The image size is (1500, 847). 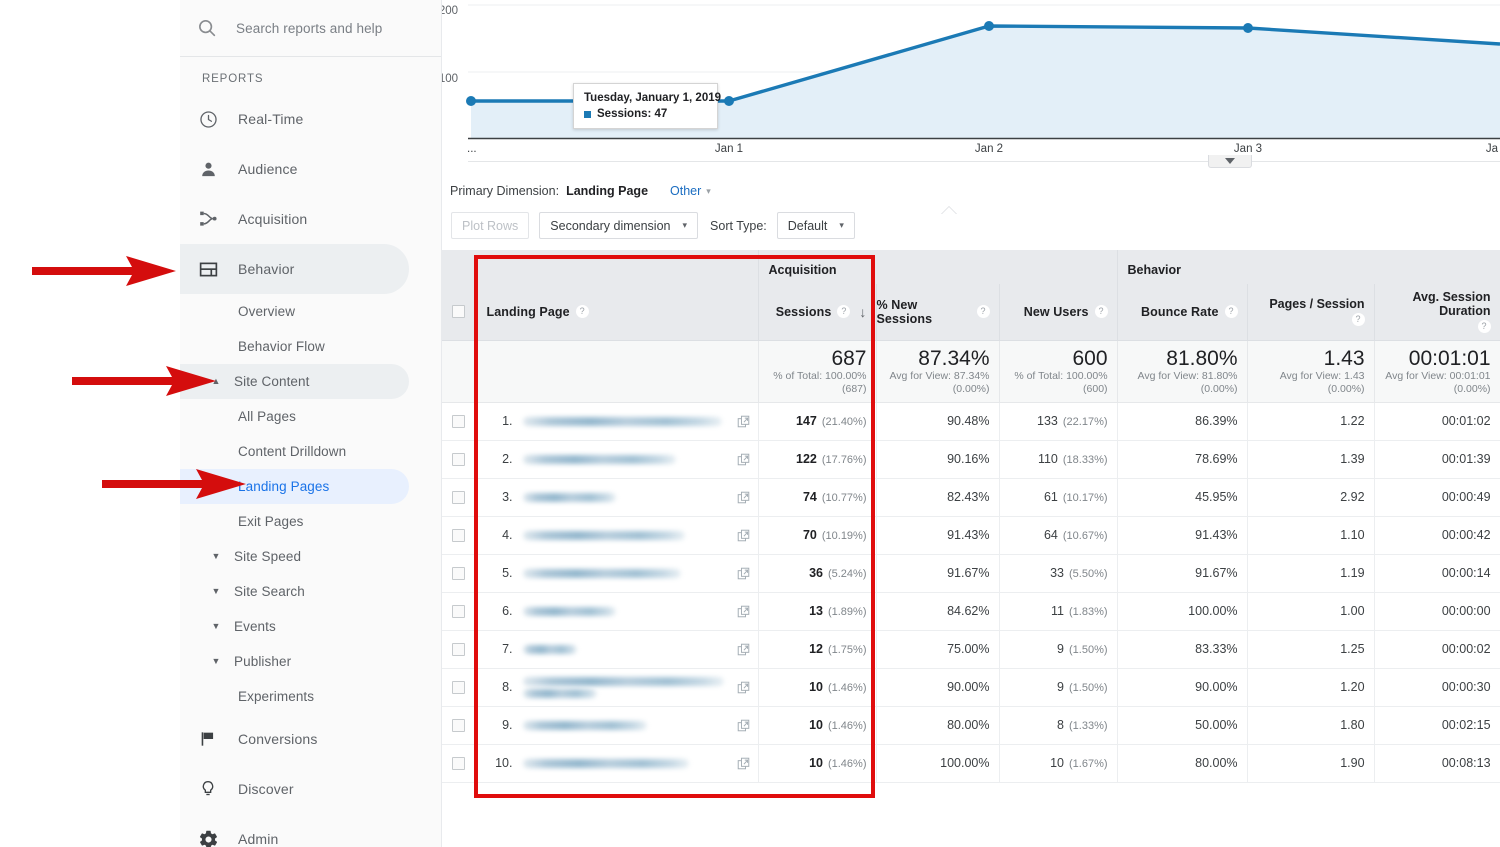 What do you see at coordinates (862, 312) in the screenshot?
I see `sort-descending-icon: ↓` at bounding box center [862, 312].